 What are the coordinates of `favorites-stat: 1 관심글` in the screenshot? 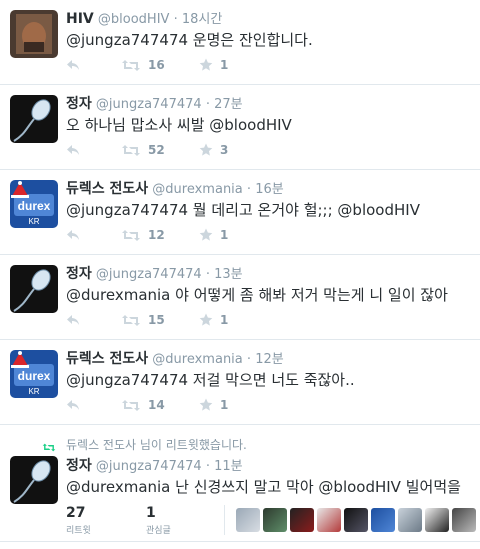 It's located at (158, 520).